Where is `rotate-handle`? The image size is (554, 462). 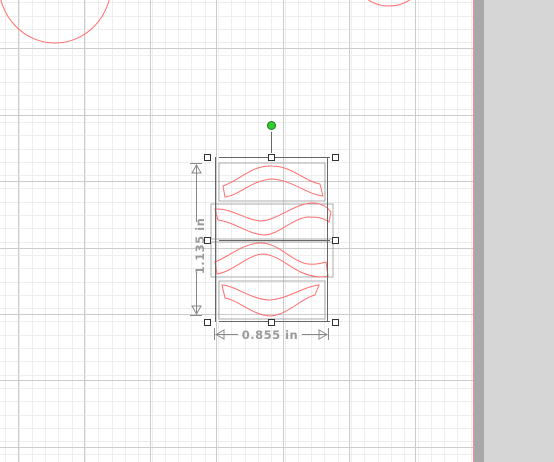 rotate-handle is located at coordinates (271, 125).